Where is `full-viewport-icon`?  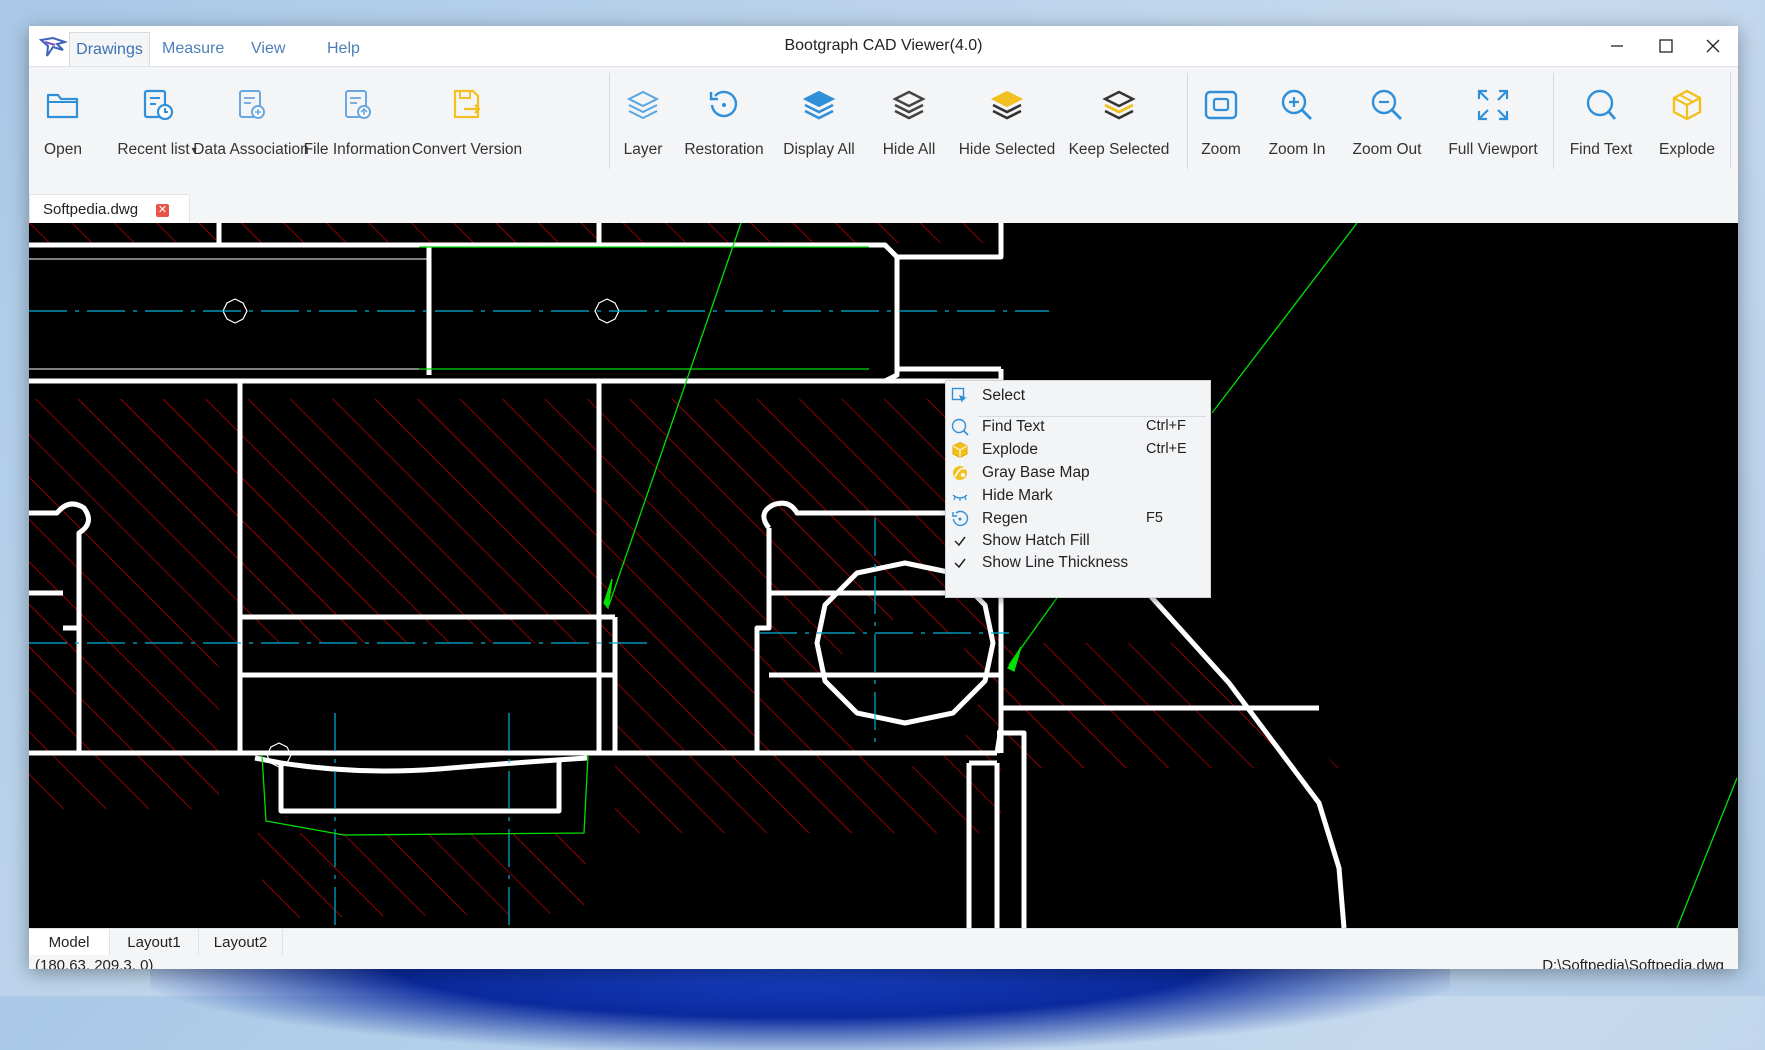
full-viewport-icon is located at coordinates (1493, 105).